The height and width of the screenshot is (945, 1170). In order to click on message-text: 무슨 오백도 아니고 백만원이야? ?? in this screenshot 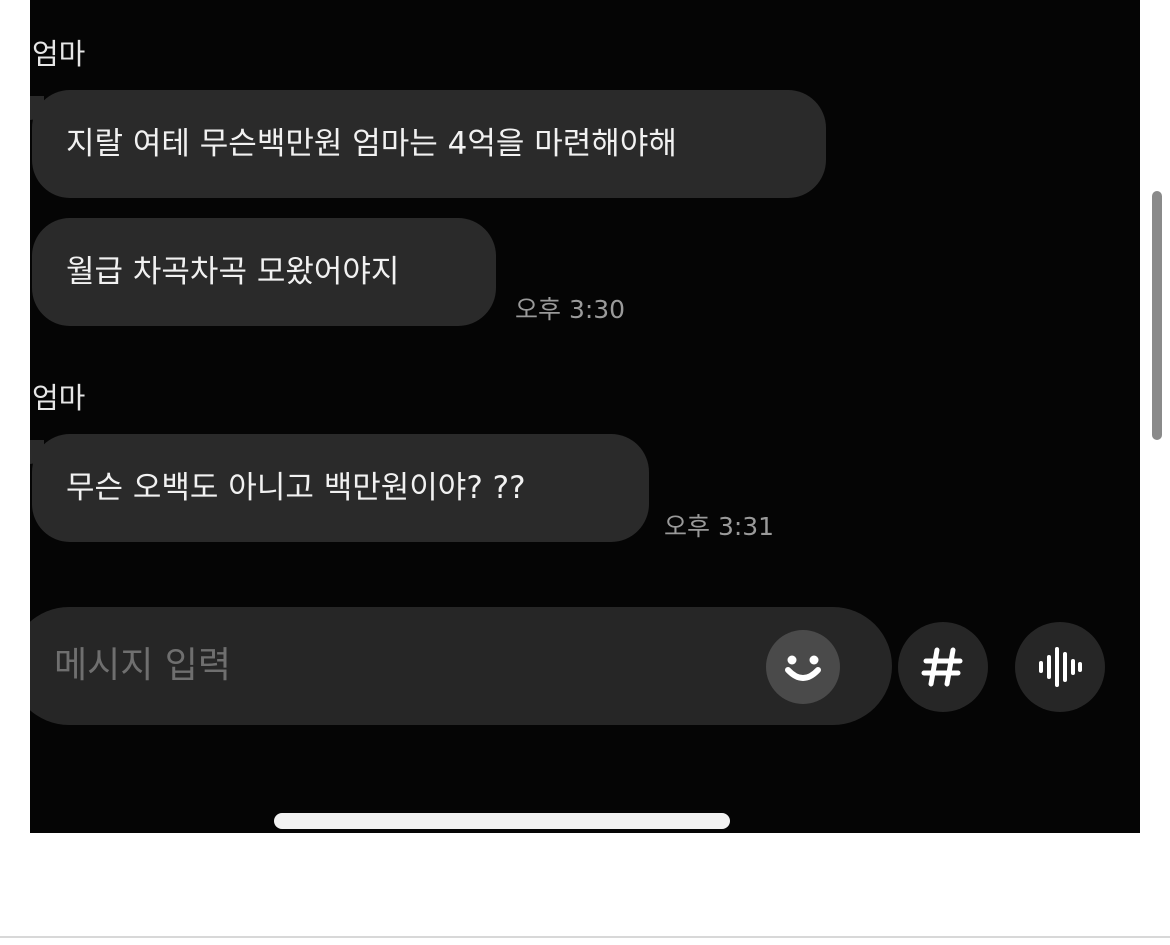, I will do `click(296, 488)`.